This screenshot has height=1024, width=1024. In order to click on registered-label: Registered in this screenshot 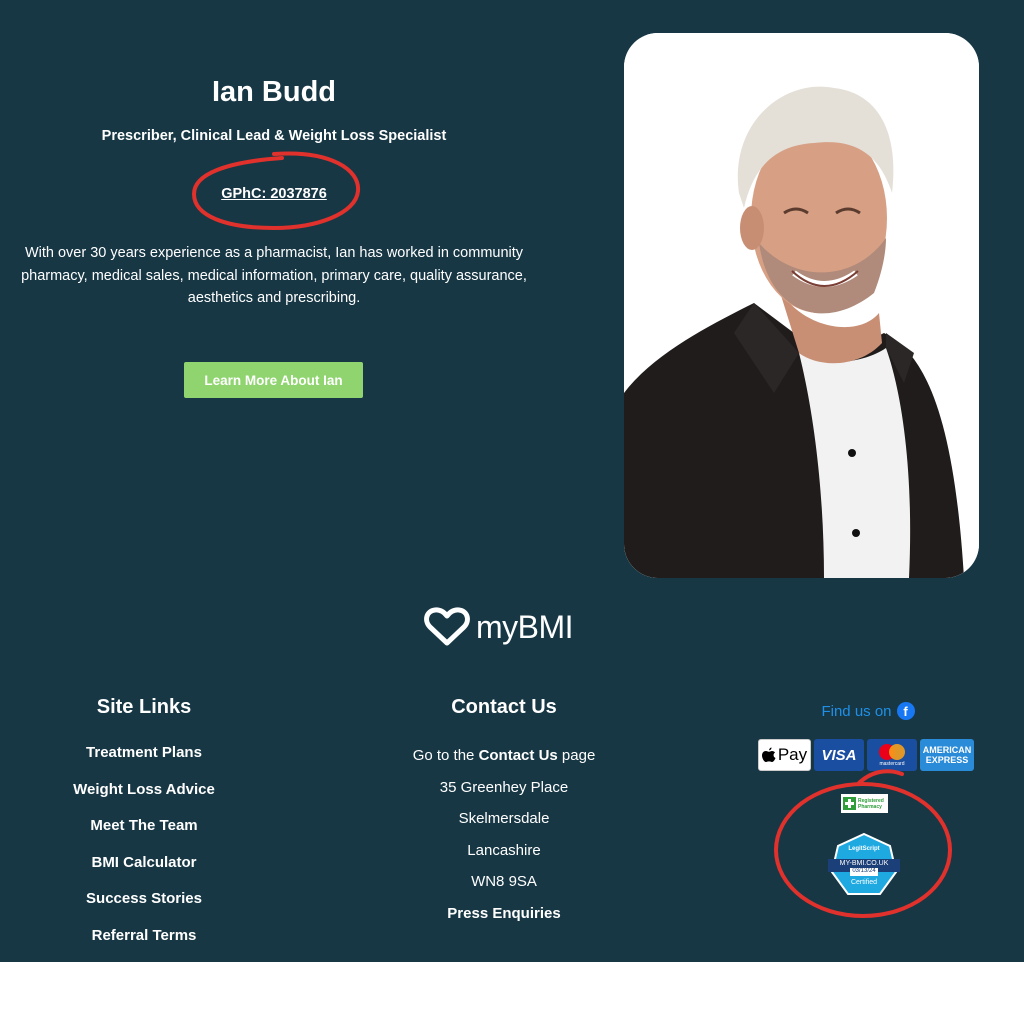, I will do `click(871, 800)`.